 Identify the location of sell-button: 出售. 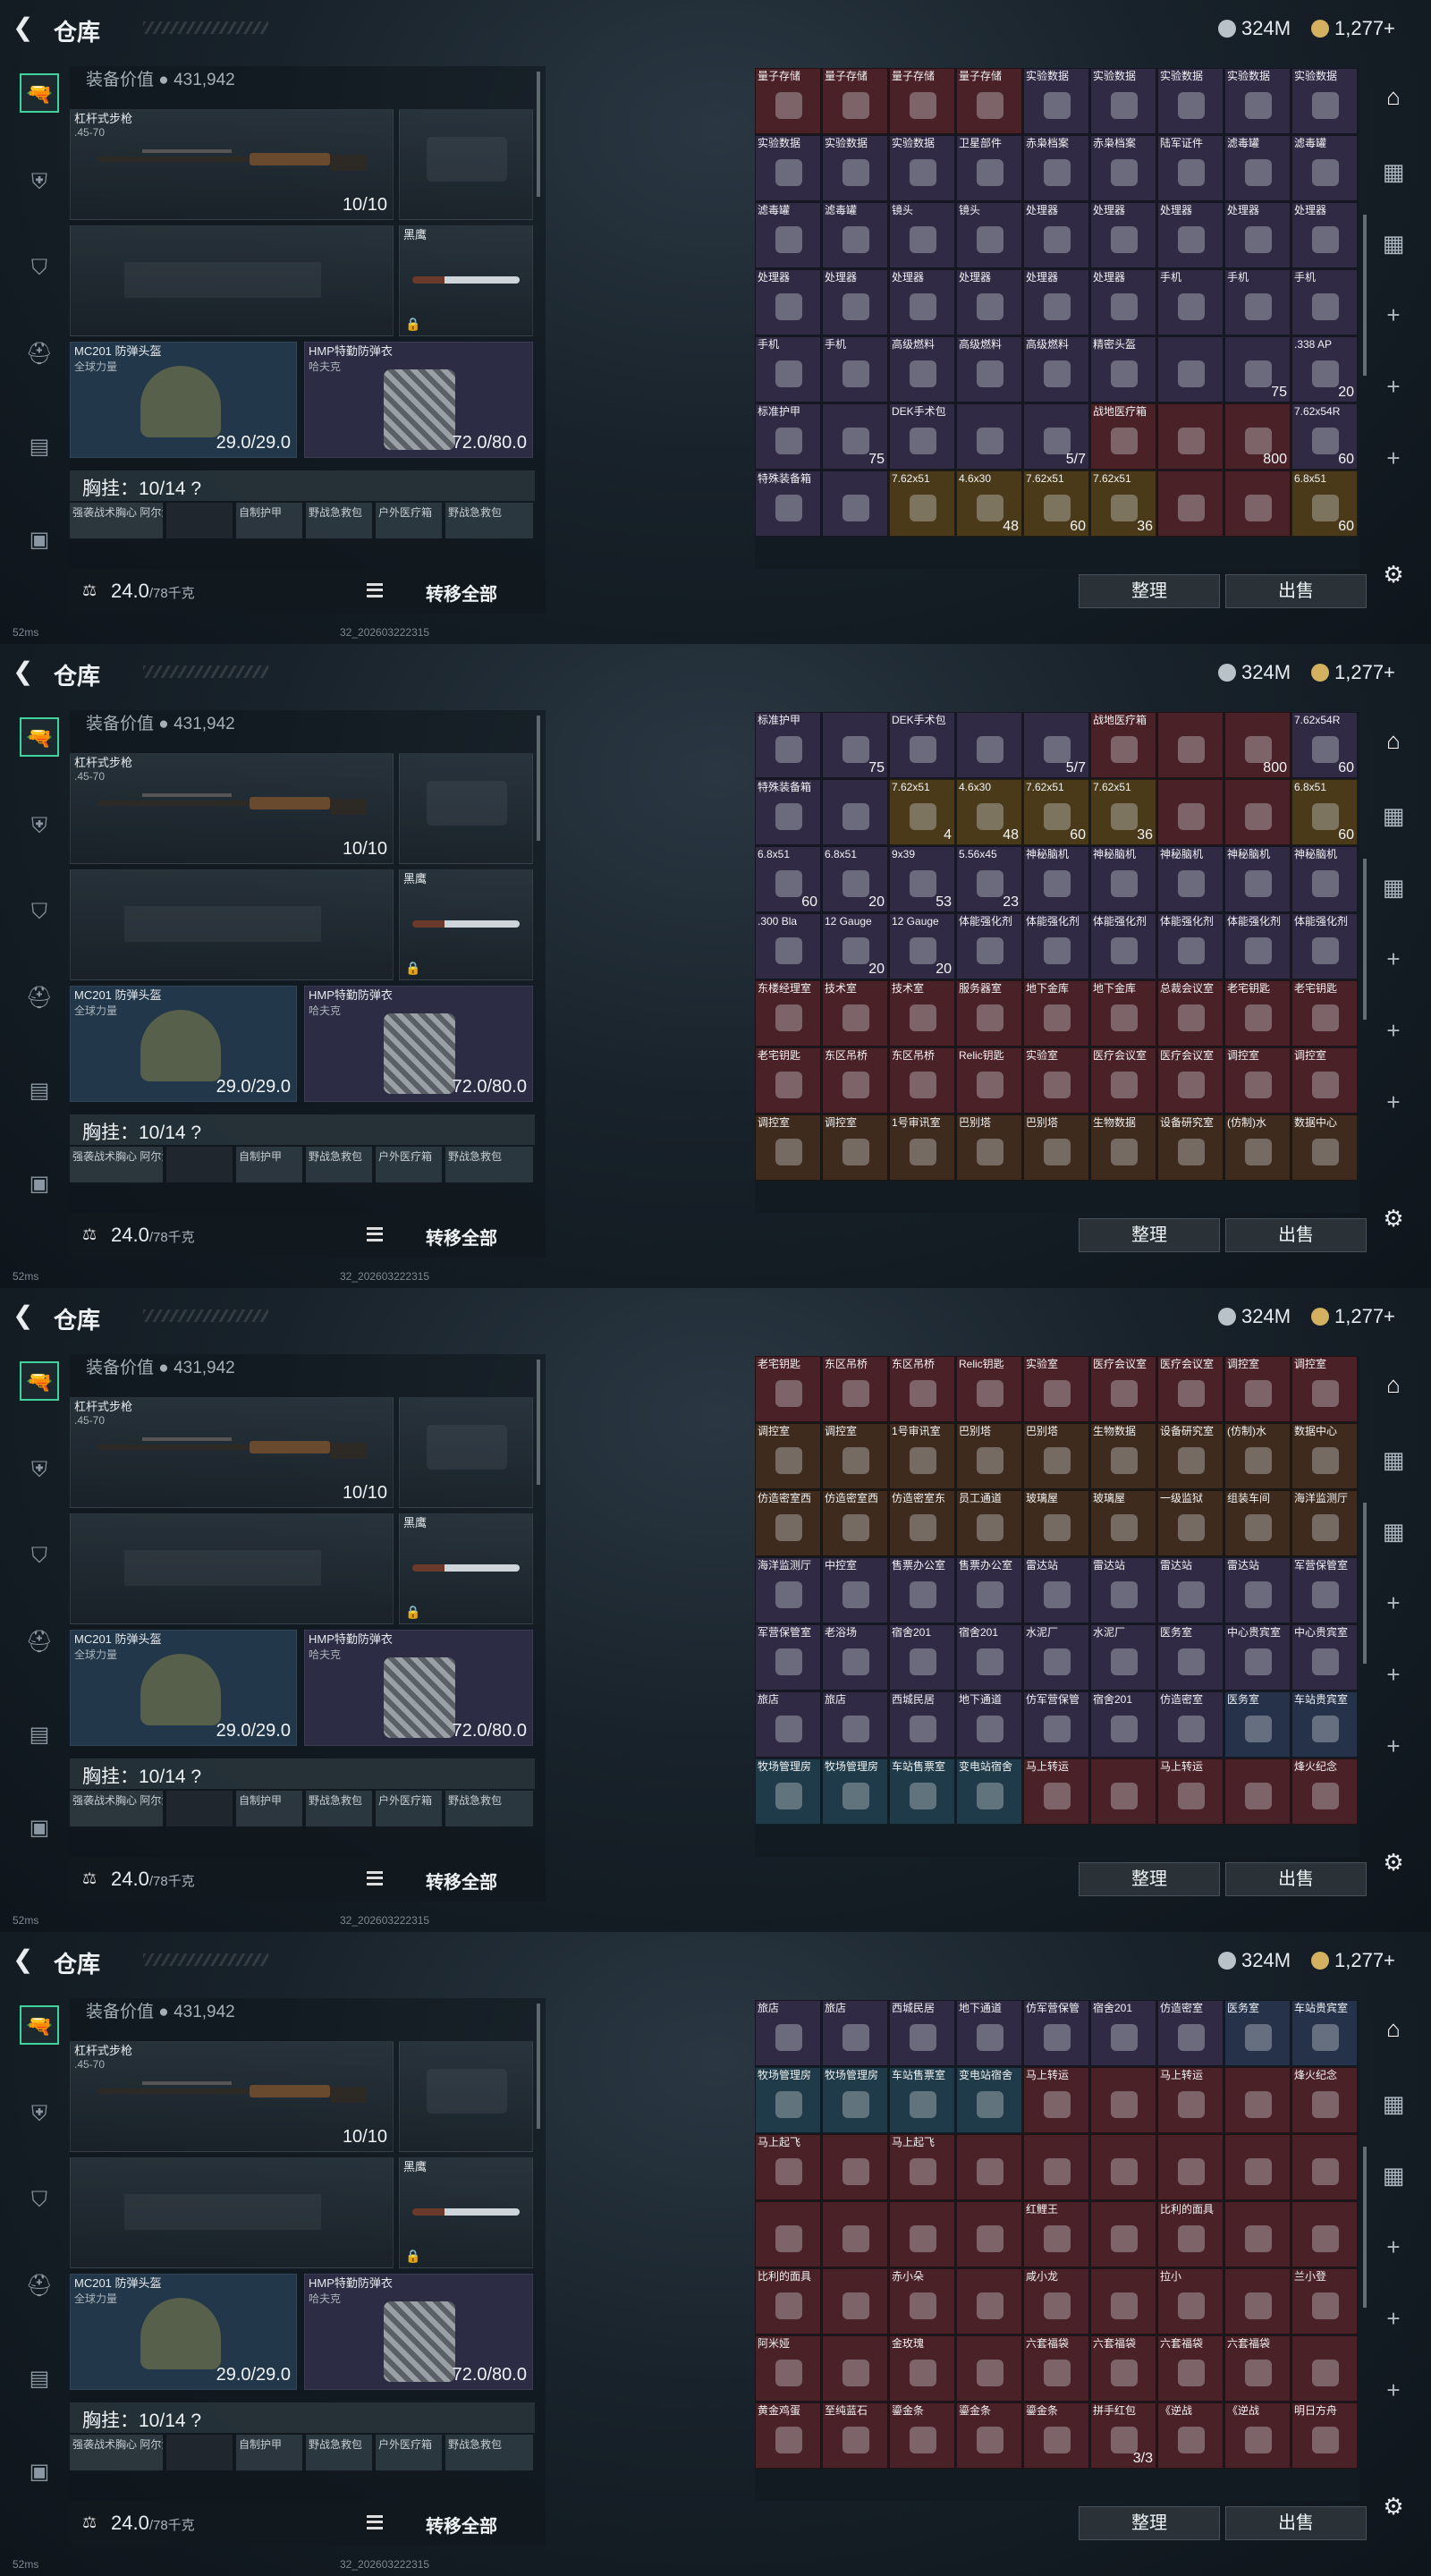
(1296, 2523).